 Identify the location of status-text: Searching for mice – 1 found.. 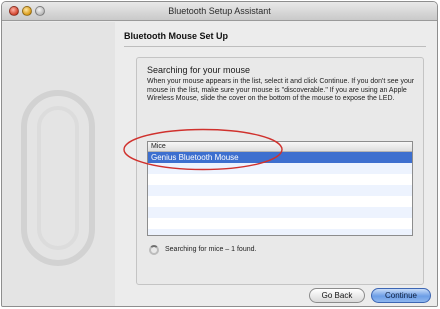
(211, 249).